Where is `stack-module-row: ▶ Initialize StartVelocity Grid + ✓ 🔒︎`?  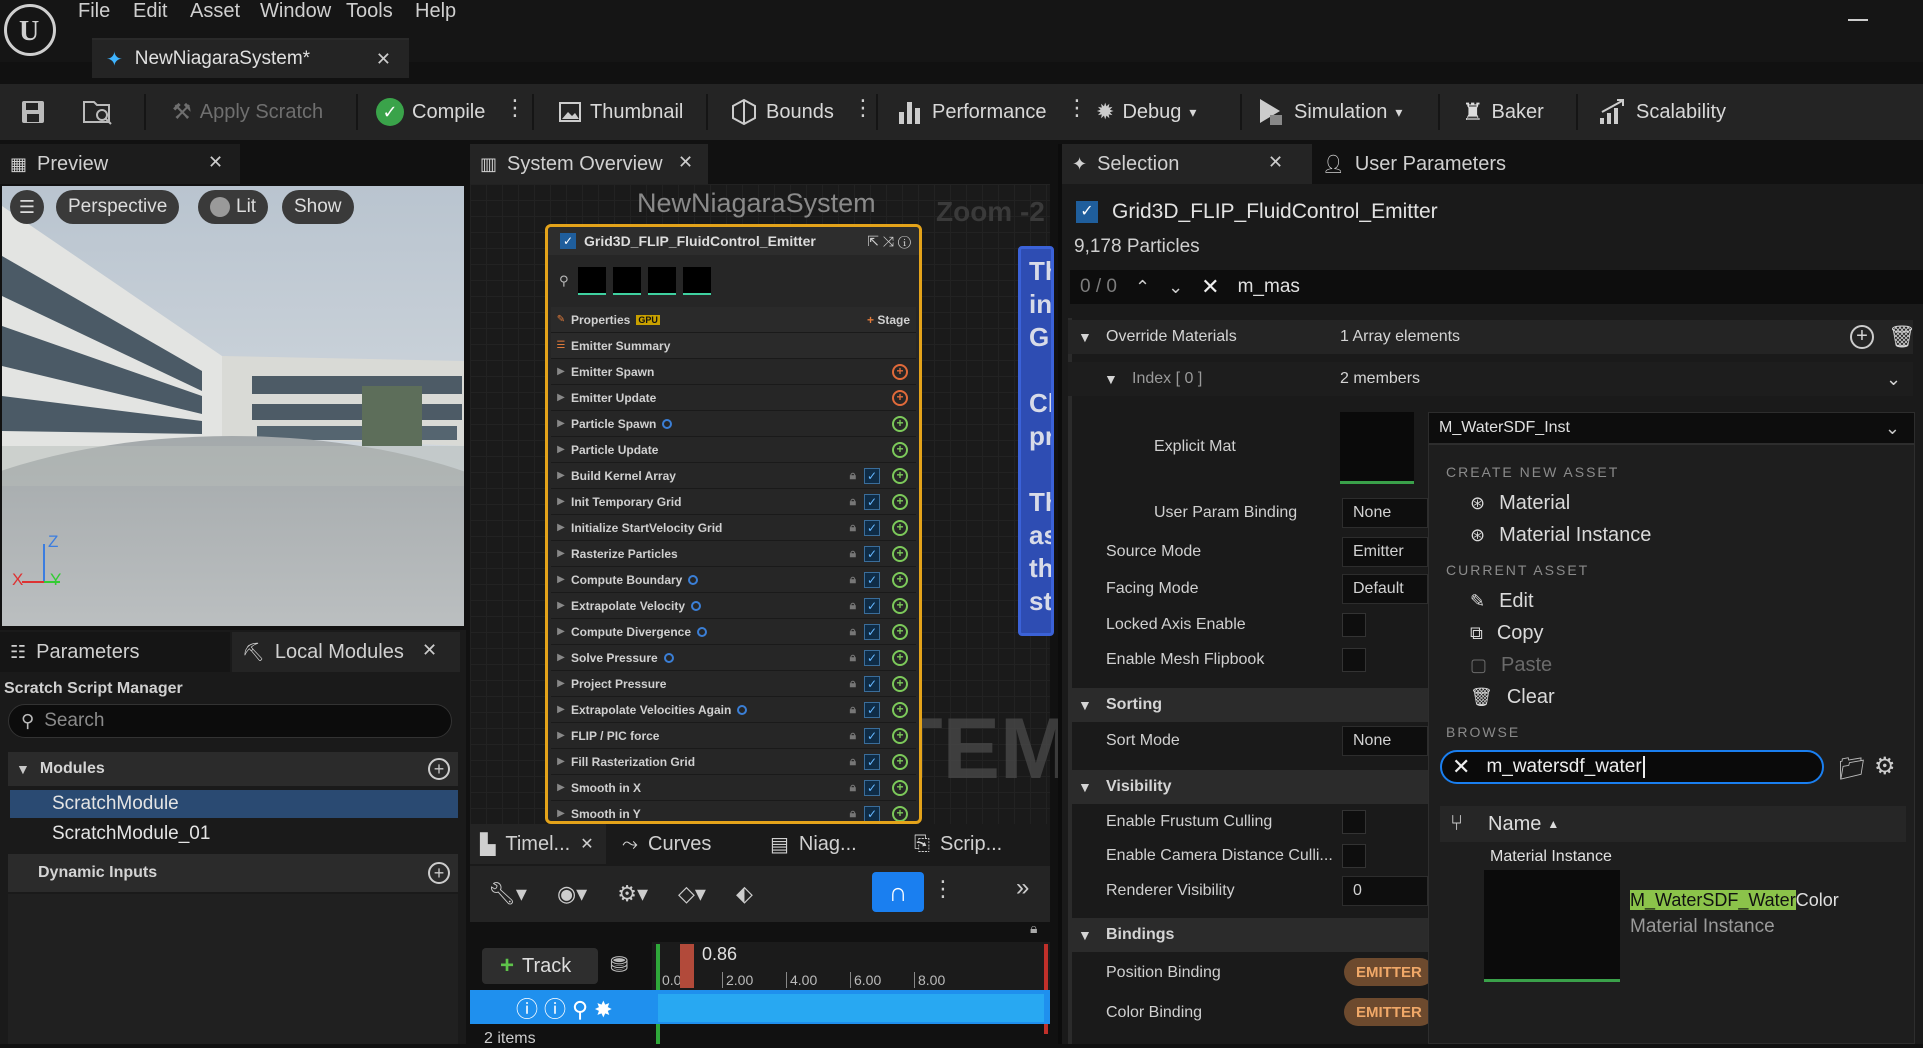 stack-module-row: ▶ Initialize StartVelocity Grid + ✓ 🔒︎ is located at coordinates (733, 528).